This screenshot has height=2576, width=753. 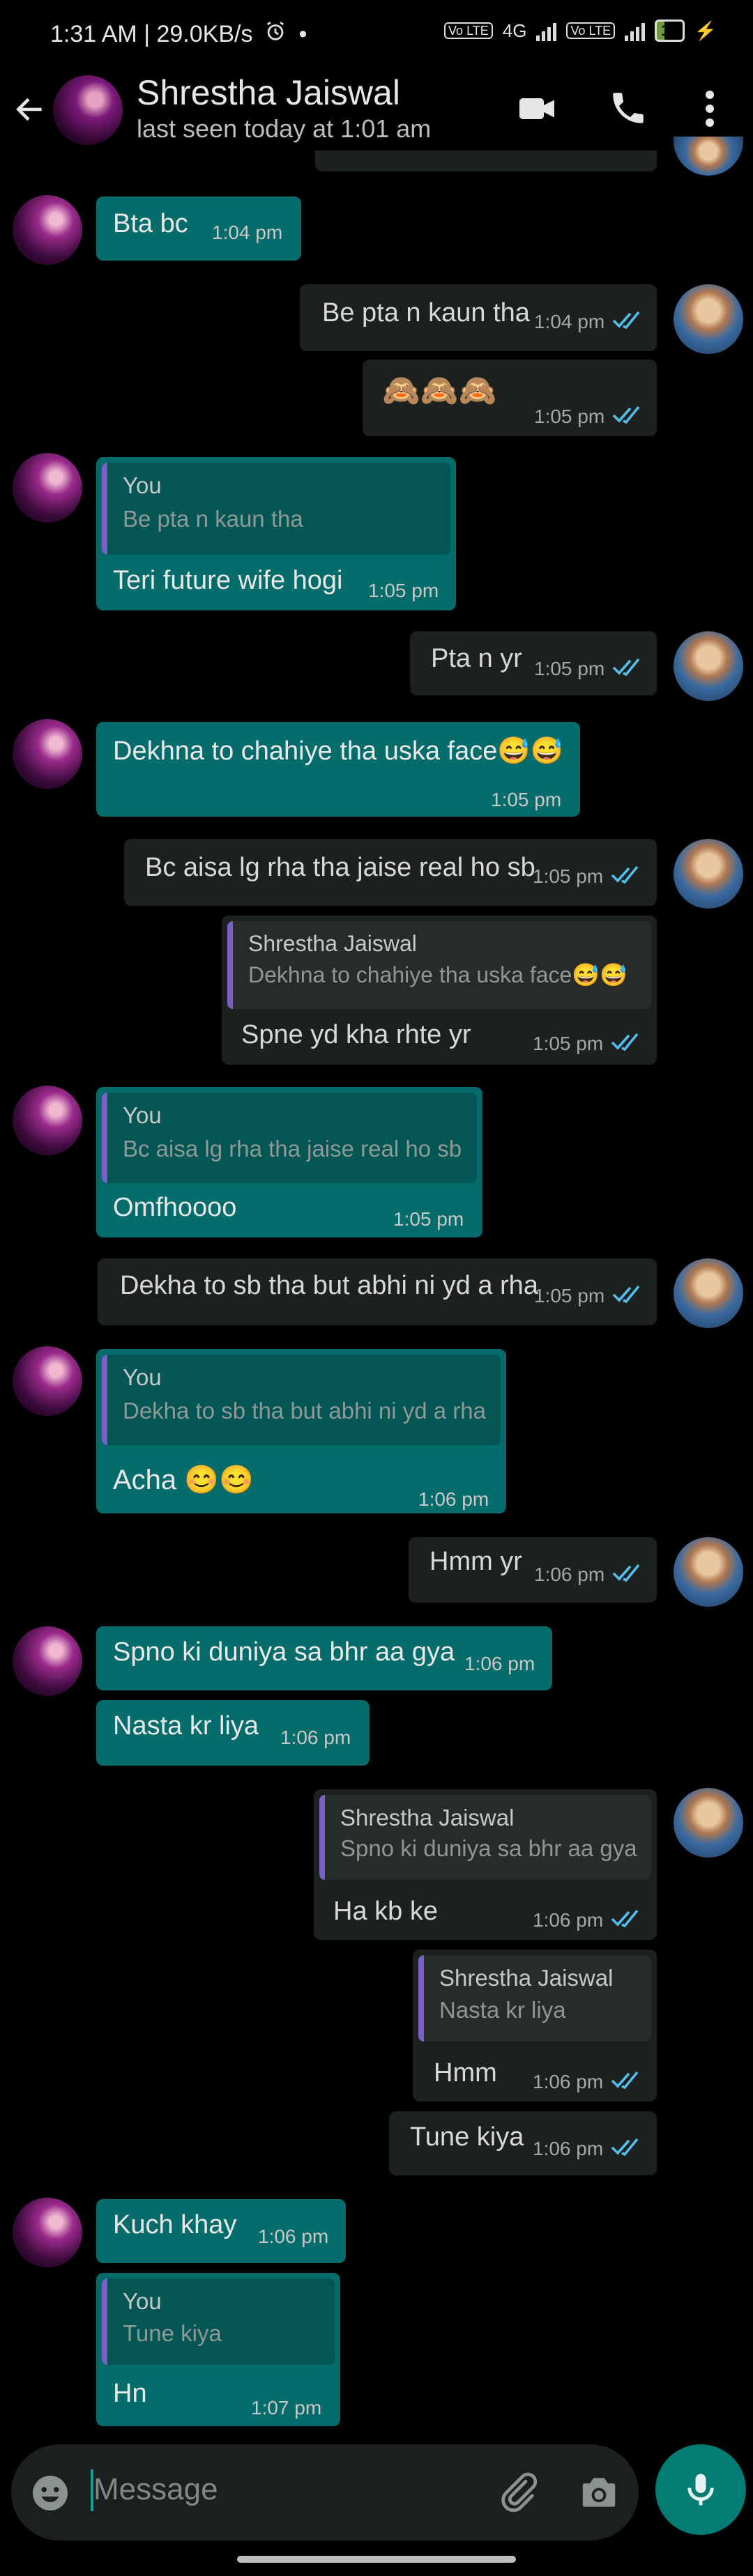 I want to click on voice-call-icon, so click(x=628, y=110).